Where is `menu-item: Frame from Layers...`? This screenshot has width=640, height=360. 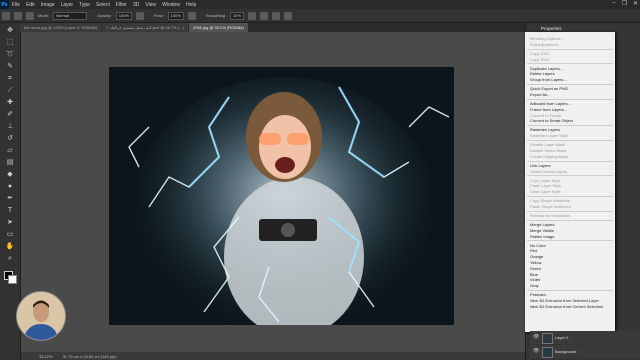
menu-item: Frame from Layers... is located at coordinates (548, 109).